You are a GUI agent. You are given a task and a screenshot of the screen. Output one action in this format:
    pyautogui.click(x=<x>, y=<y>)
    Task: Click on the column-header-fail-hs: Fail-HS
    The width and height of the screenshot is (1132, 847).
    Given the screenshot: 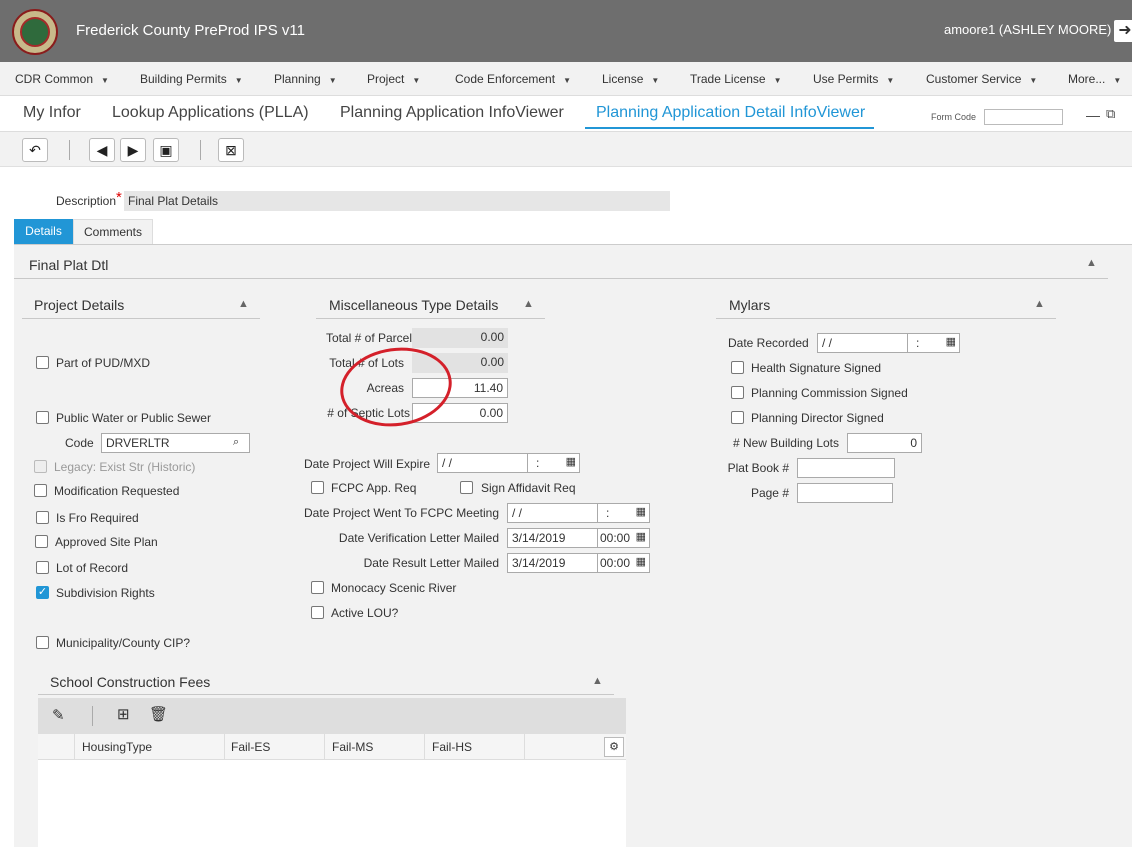 What is the action you would take?
    pyautogui.click(x=452, y=747)
    